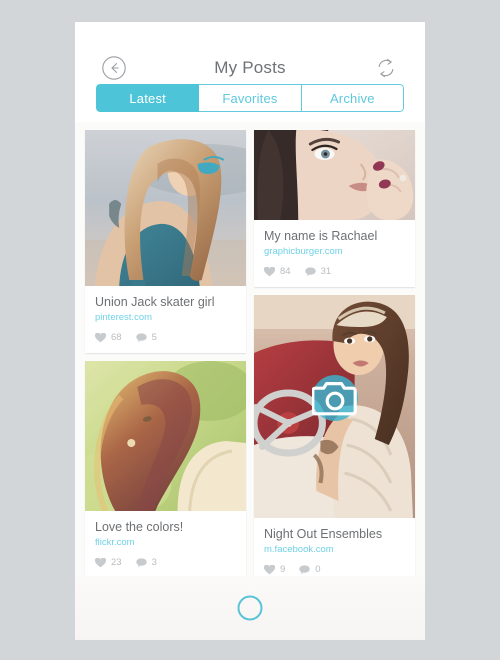  I want to click on like-stat: 84, so click(277, 271).